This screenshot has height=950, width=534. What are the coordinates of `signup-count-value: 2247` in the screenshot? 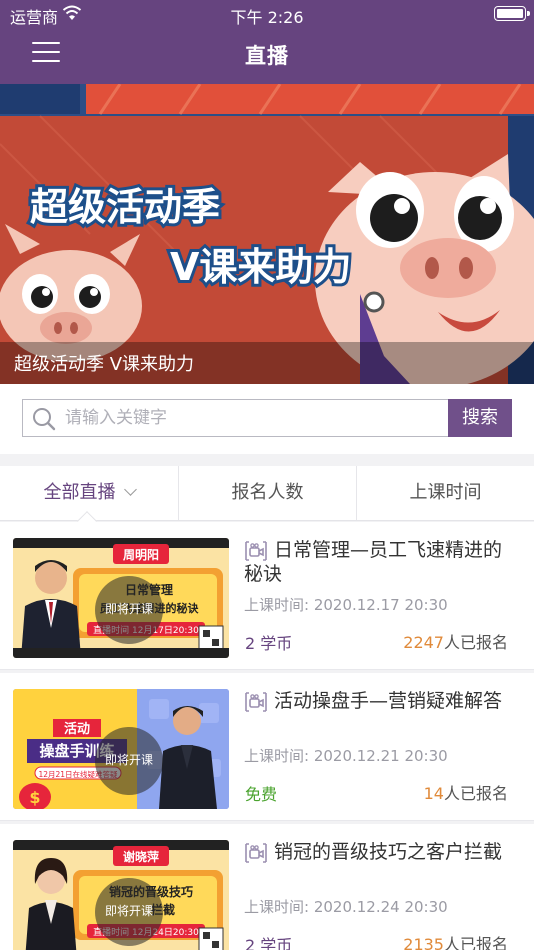 It's located at (423, 642).